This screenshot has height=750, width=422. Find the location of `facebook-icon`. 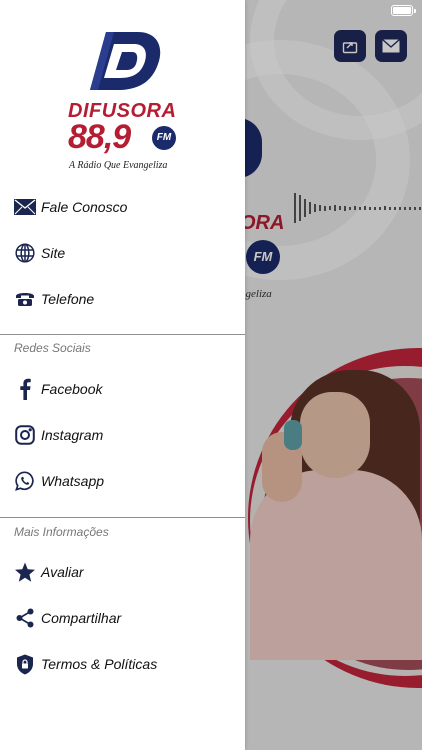

facebook-icon is located at coordinates (25, 389).